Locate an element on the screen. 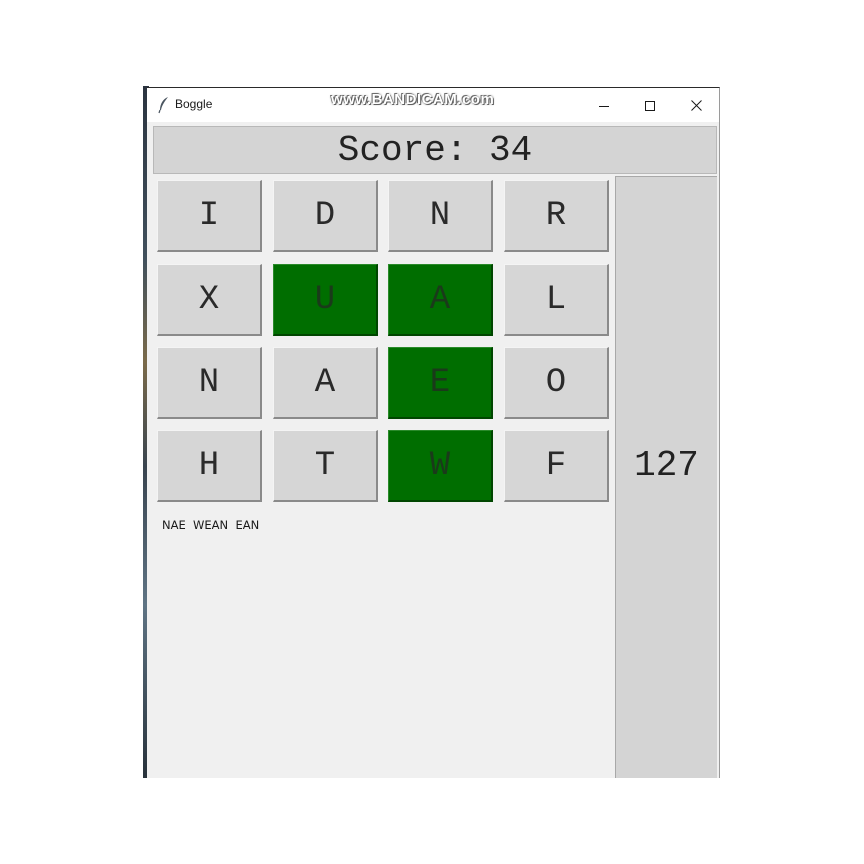 The height and width of the screenshot is (864, 864). close-icon is located at coordinates (696, 105).